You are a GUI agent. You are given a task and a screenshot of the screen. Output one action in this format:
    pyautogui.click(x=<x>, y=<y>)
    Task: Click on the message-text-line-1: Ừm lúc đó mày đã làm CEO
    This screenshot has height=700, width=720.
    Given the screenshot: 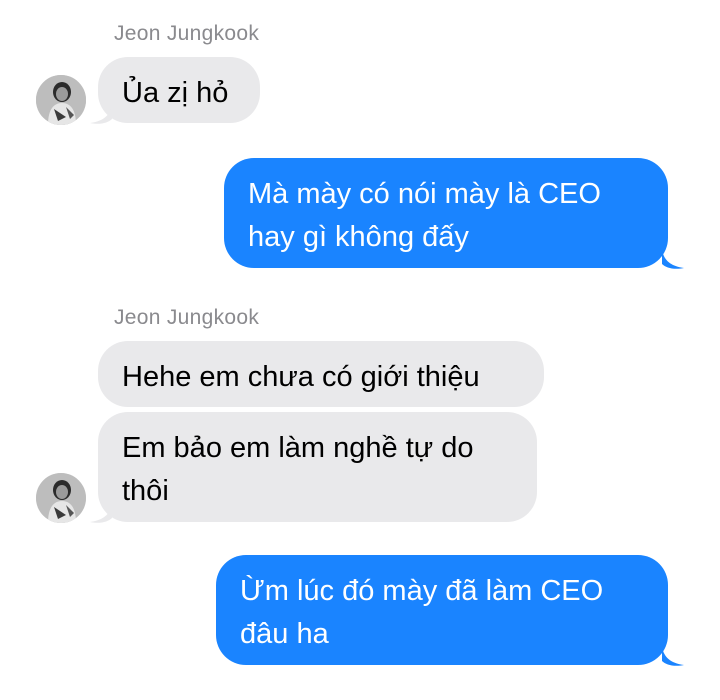 What is the action you would take?
    pyautogui.click(x=422, y=591)
    